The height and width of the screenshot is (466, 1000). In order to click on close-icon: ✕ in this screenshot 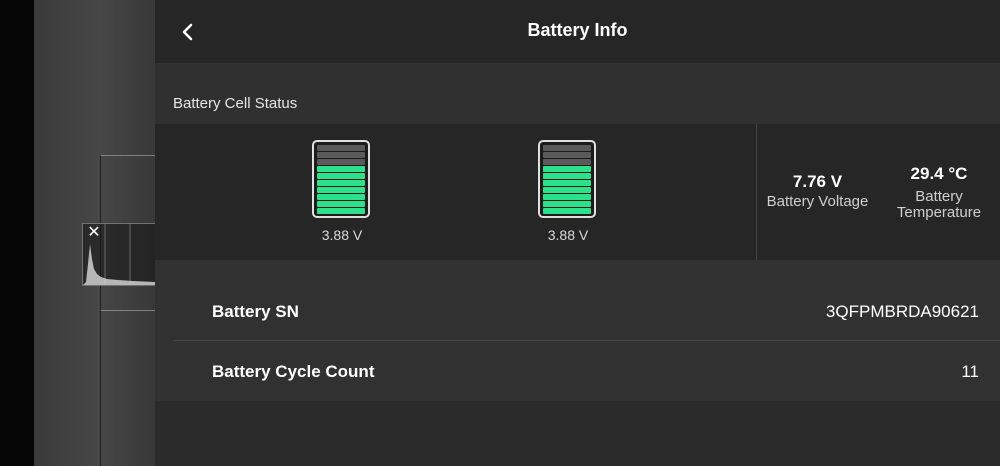, I will do `click(94, 233)`.